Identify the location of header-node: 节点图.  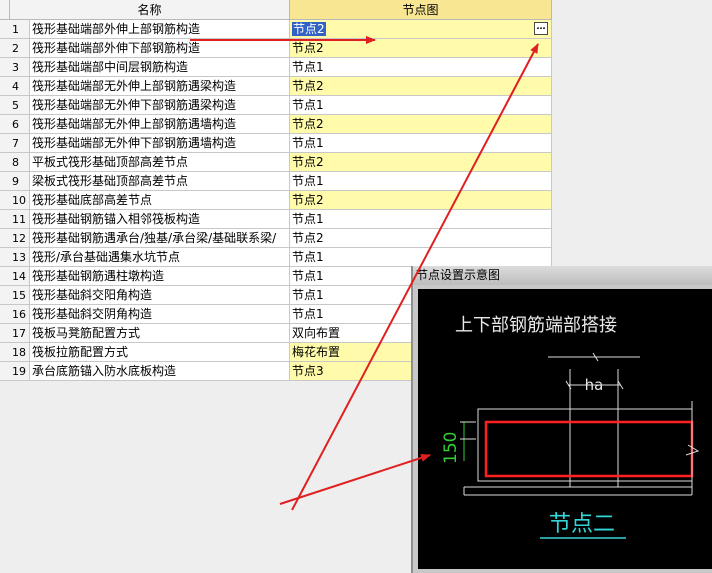
(421, 10).